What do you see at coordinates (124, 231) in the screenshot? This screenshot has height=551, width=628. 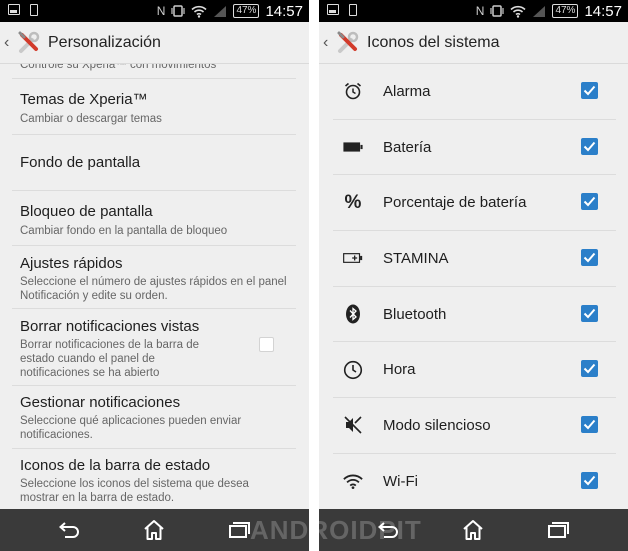 I see `list-item-subtitle: Cambiar fondo en la pantalla de bloqueo` at bounding box center [124, 231].